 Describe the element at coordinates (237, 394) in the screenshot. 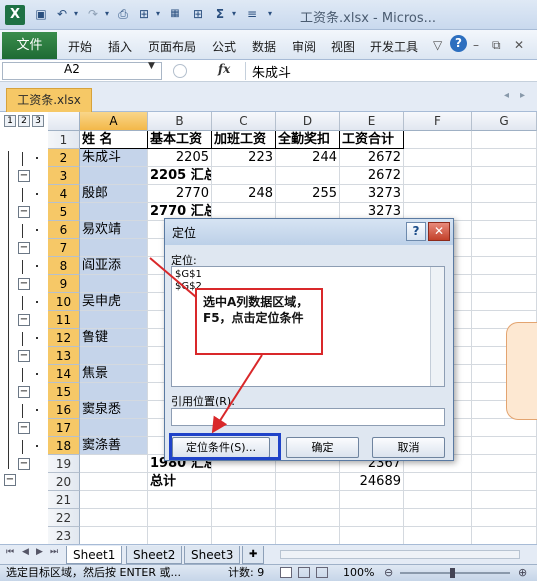

I see `annotation-arrow-to-button` at that location.